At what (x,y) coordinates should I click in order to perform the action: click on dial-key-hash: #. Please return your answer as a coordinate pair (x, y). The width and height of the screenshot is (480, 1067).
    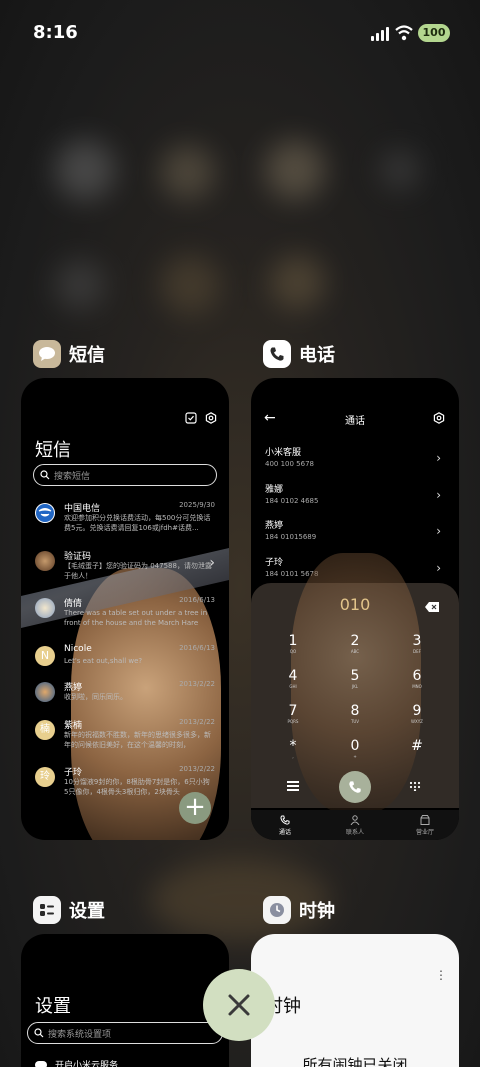
    Looking at the image, I should click on (417, 746).